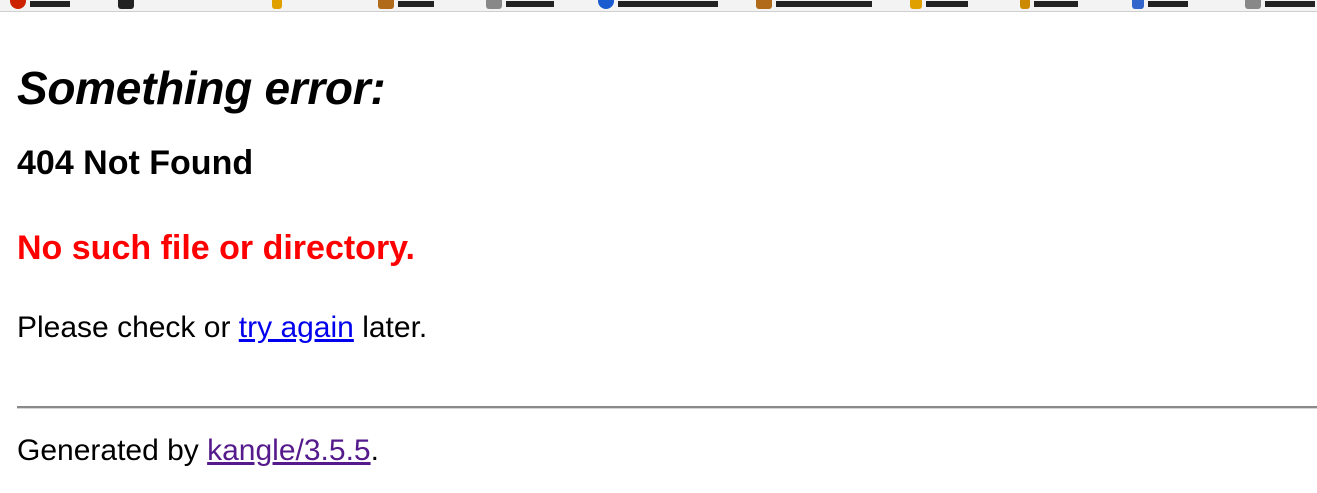 The width and height of the screenshot is (1317, 493). What do you see at coordinates (296, 327) in the screenshot?
I see `try-again-link: try again` at bounding box center [296, 327].